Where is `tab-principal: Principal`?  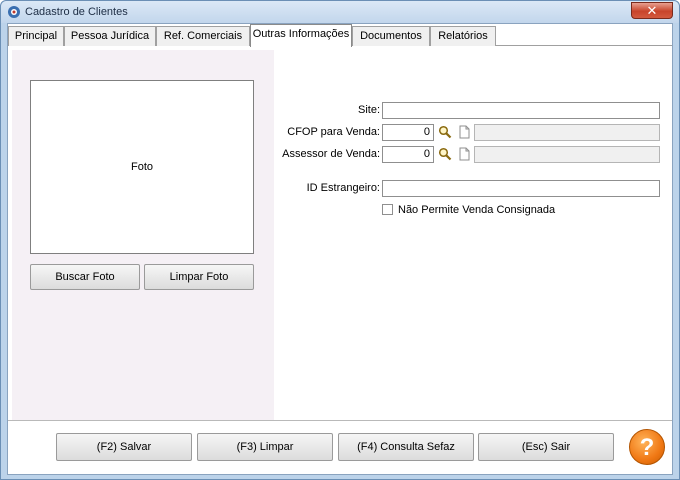 tab-principal: Principal is located at coordinates (36, 36).